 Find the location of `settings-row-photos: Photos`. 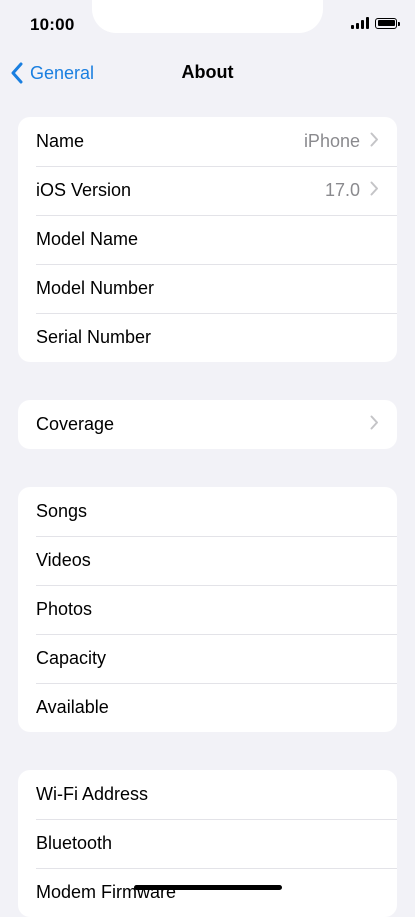

settings-row-photos: Photos is located at coordinates (207, 609).